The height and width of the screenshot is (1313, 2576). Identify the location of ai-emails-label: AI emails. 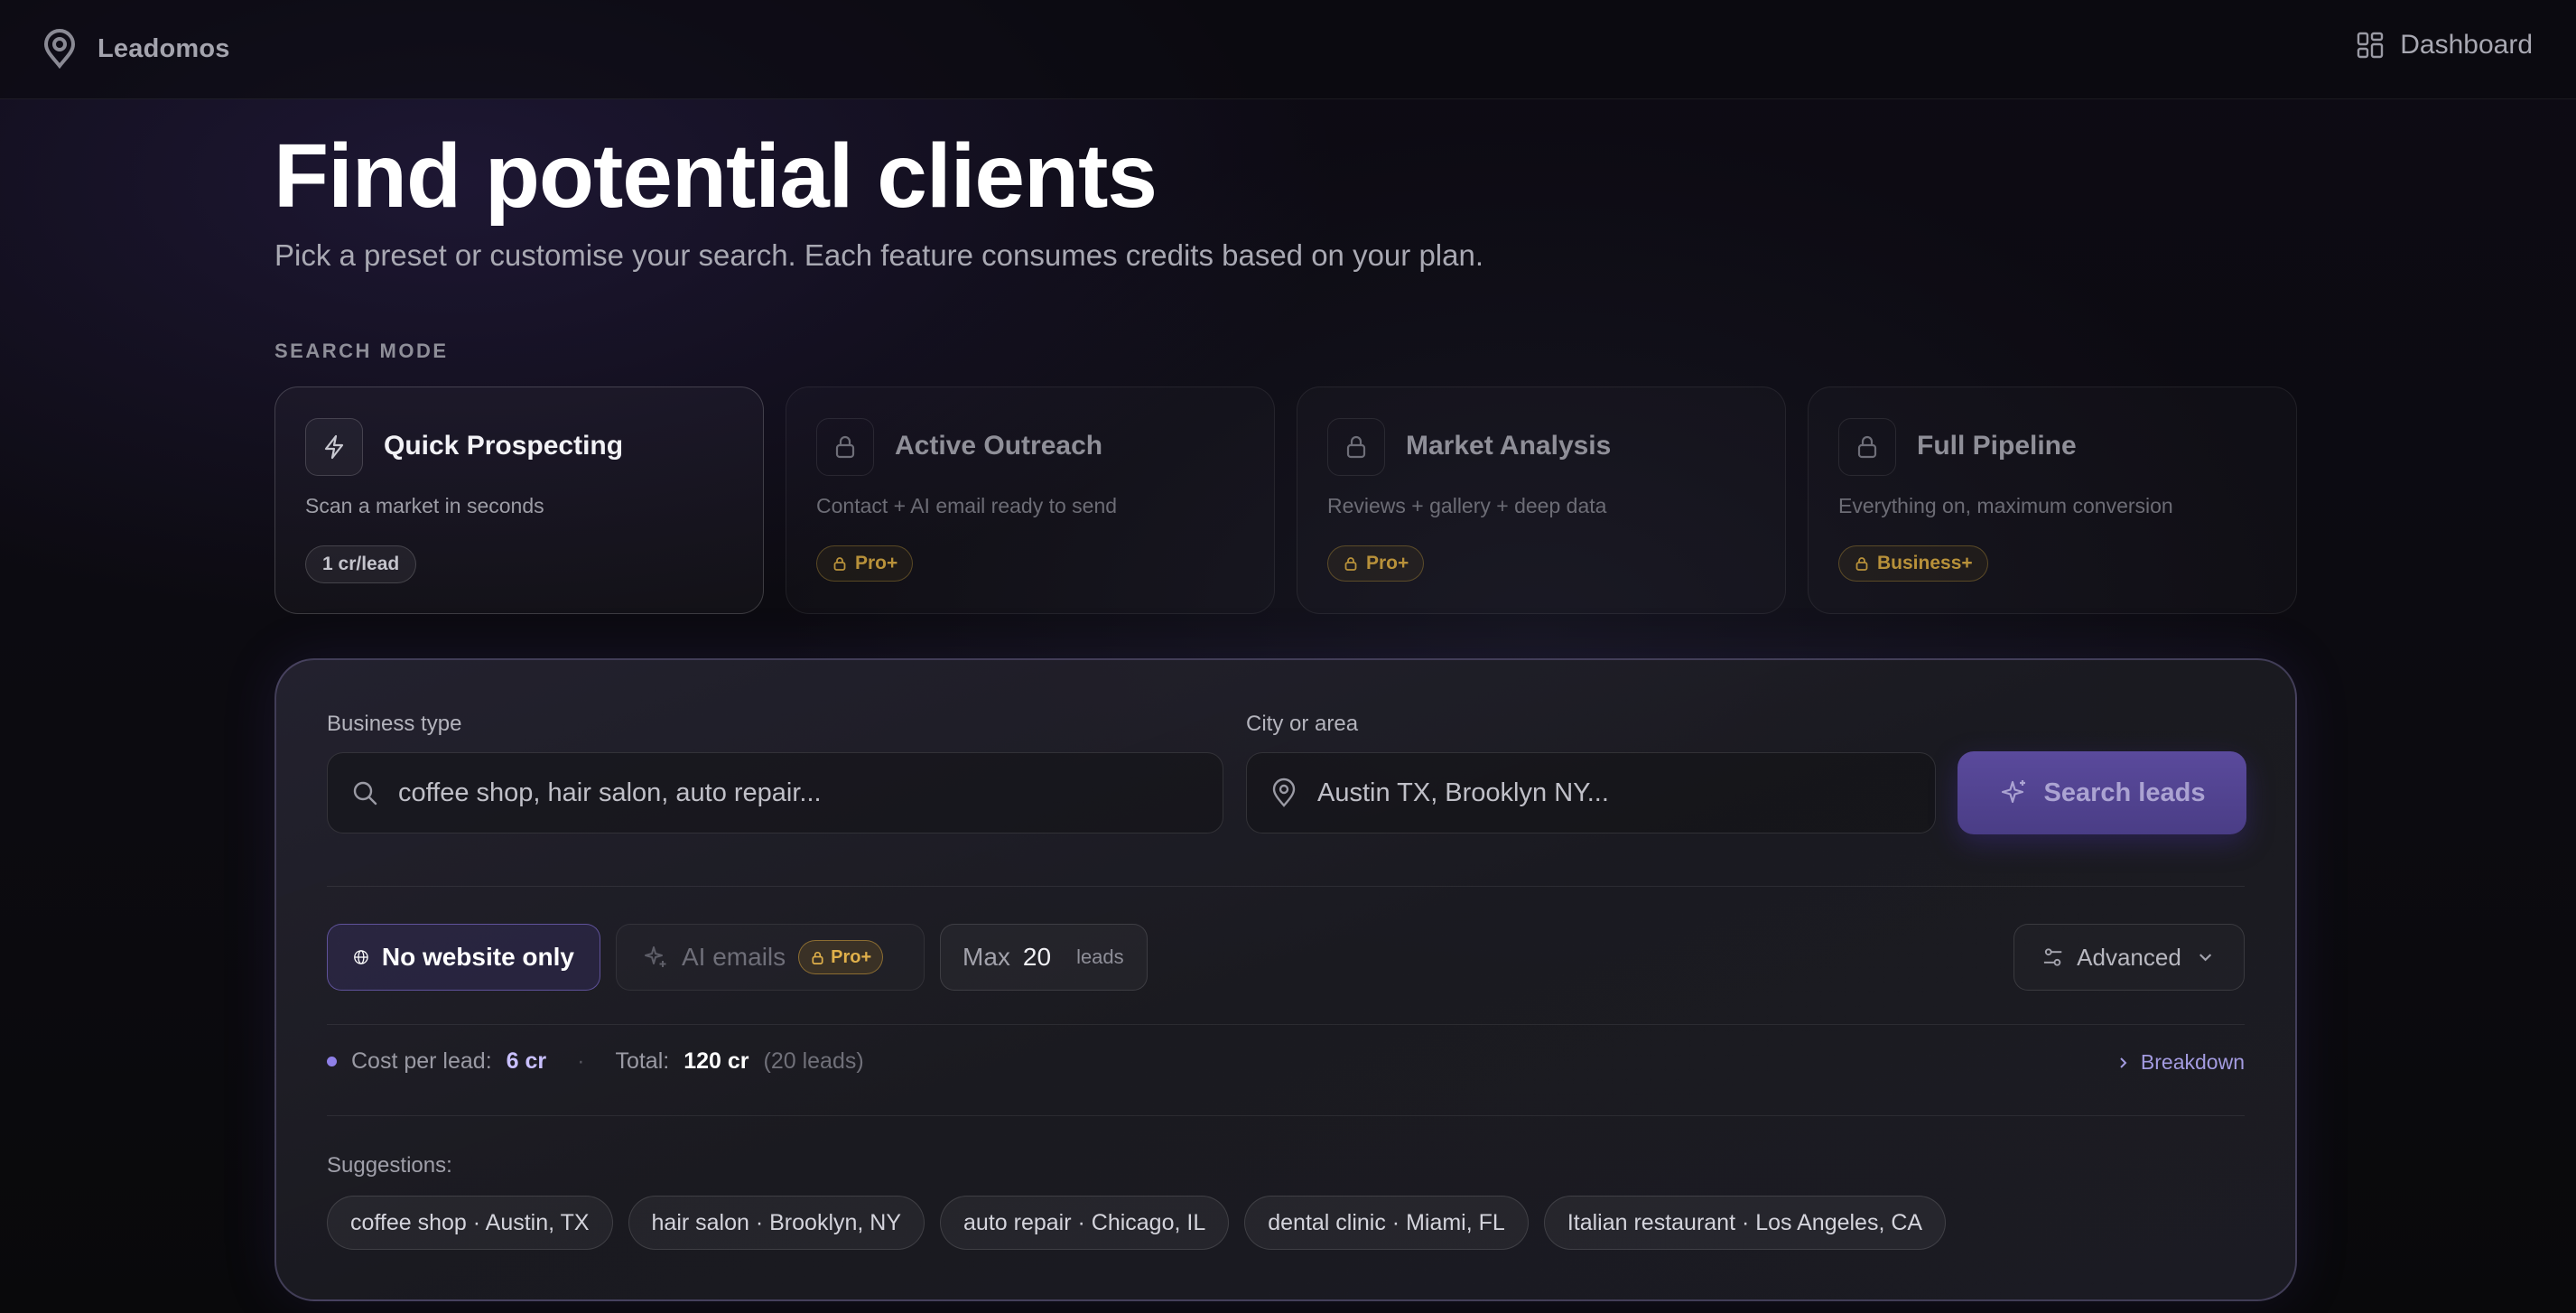
(734, 957).